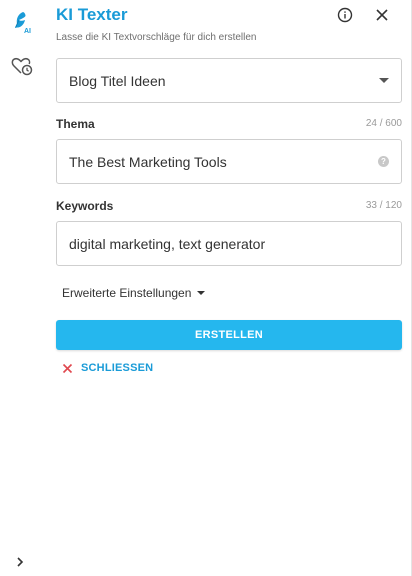 This screenshot has height=576, width=412. Describe the element at coordinates (345, 15) in the screenshot. I see `info-icon` at that location.